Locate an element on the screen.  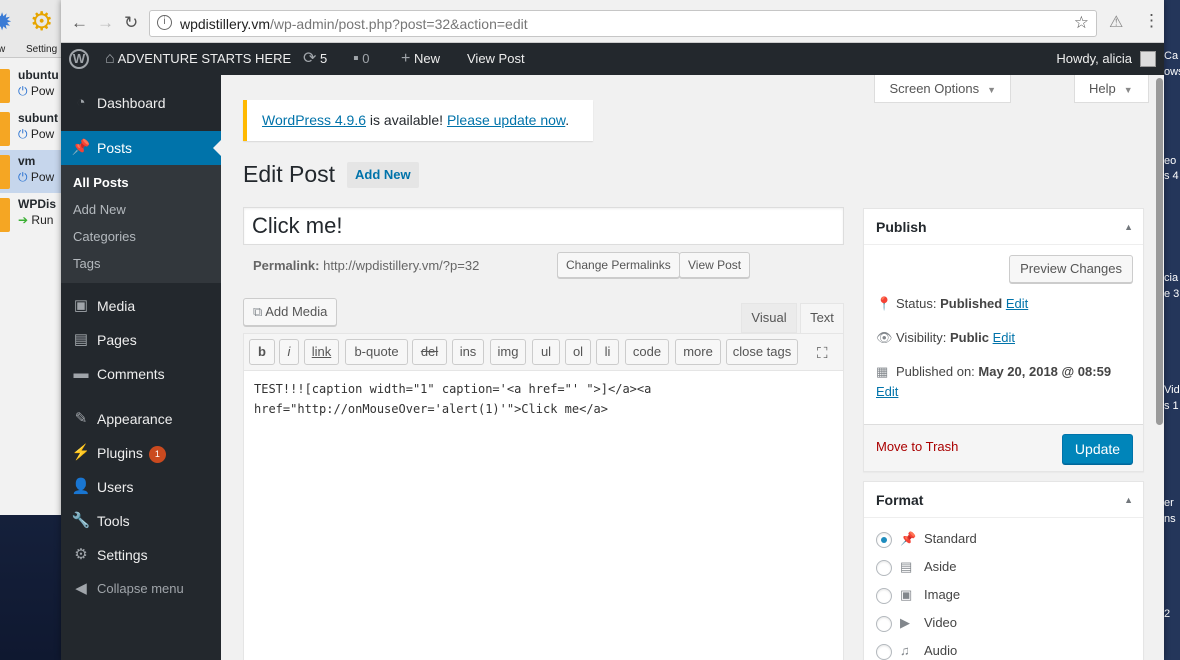
collapse-menu-button: ◀ Collapse menu is located at coordinates (141, 589).